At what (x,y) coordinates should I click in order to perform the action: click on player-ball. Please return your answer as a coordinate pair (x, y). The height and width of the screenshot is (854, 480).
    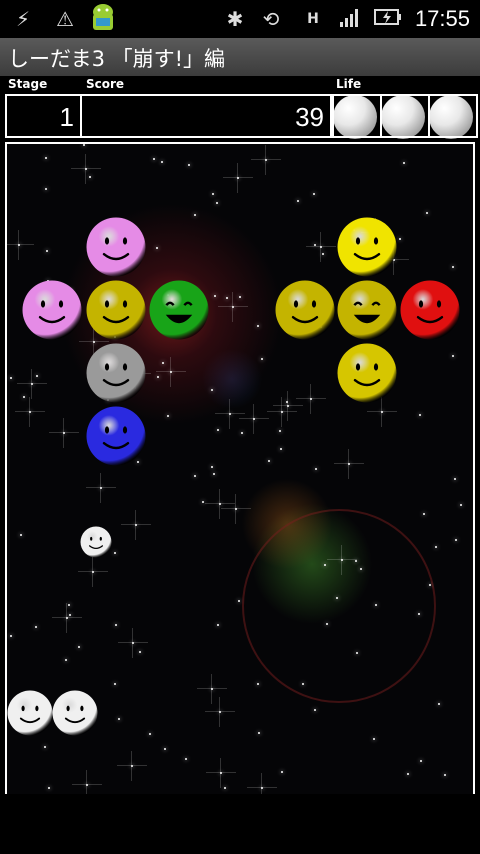
    Looking at the image, I should click on (96, 542).